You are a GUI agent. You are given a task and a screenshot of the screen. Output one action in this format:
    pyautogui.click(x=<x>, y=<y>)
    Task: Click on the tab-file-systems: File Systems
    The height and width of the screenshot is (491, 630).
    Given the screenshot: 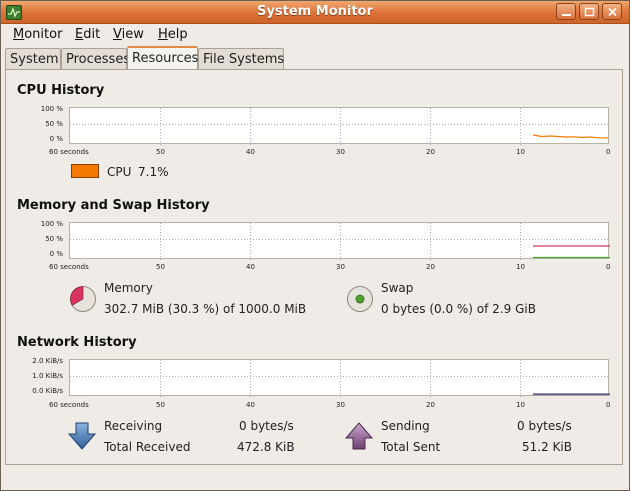 What is the action you would take?
    pyautogui.click(x=241, y=58)
    